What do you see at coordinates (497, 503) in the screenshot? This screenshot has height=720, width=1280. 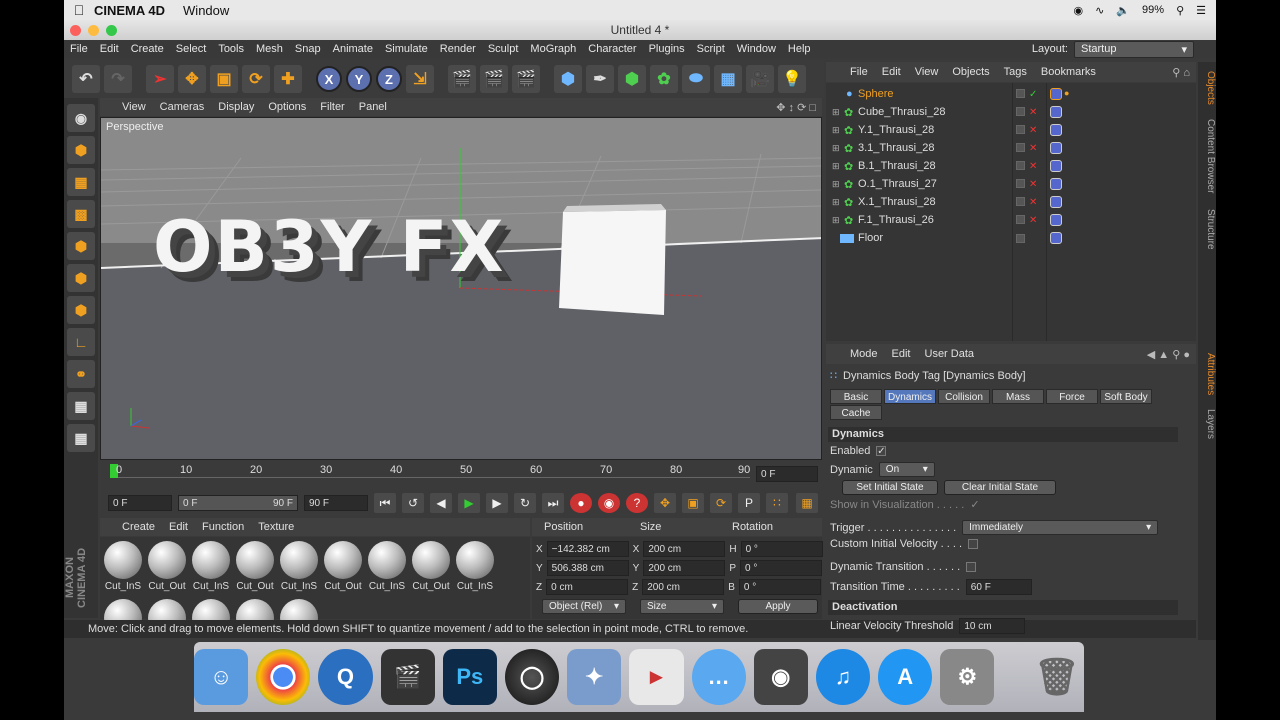 I see `next-frame-icon: ▶` at bounding box center [497, 503].